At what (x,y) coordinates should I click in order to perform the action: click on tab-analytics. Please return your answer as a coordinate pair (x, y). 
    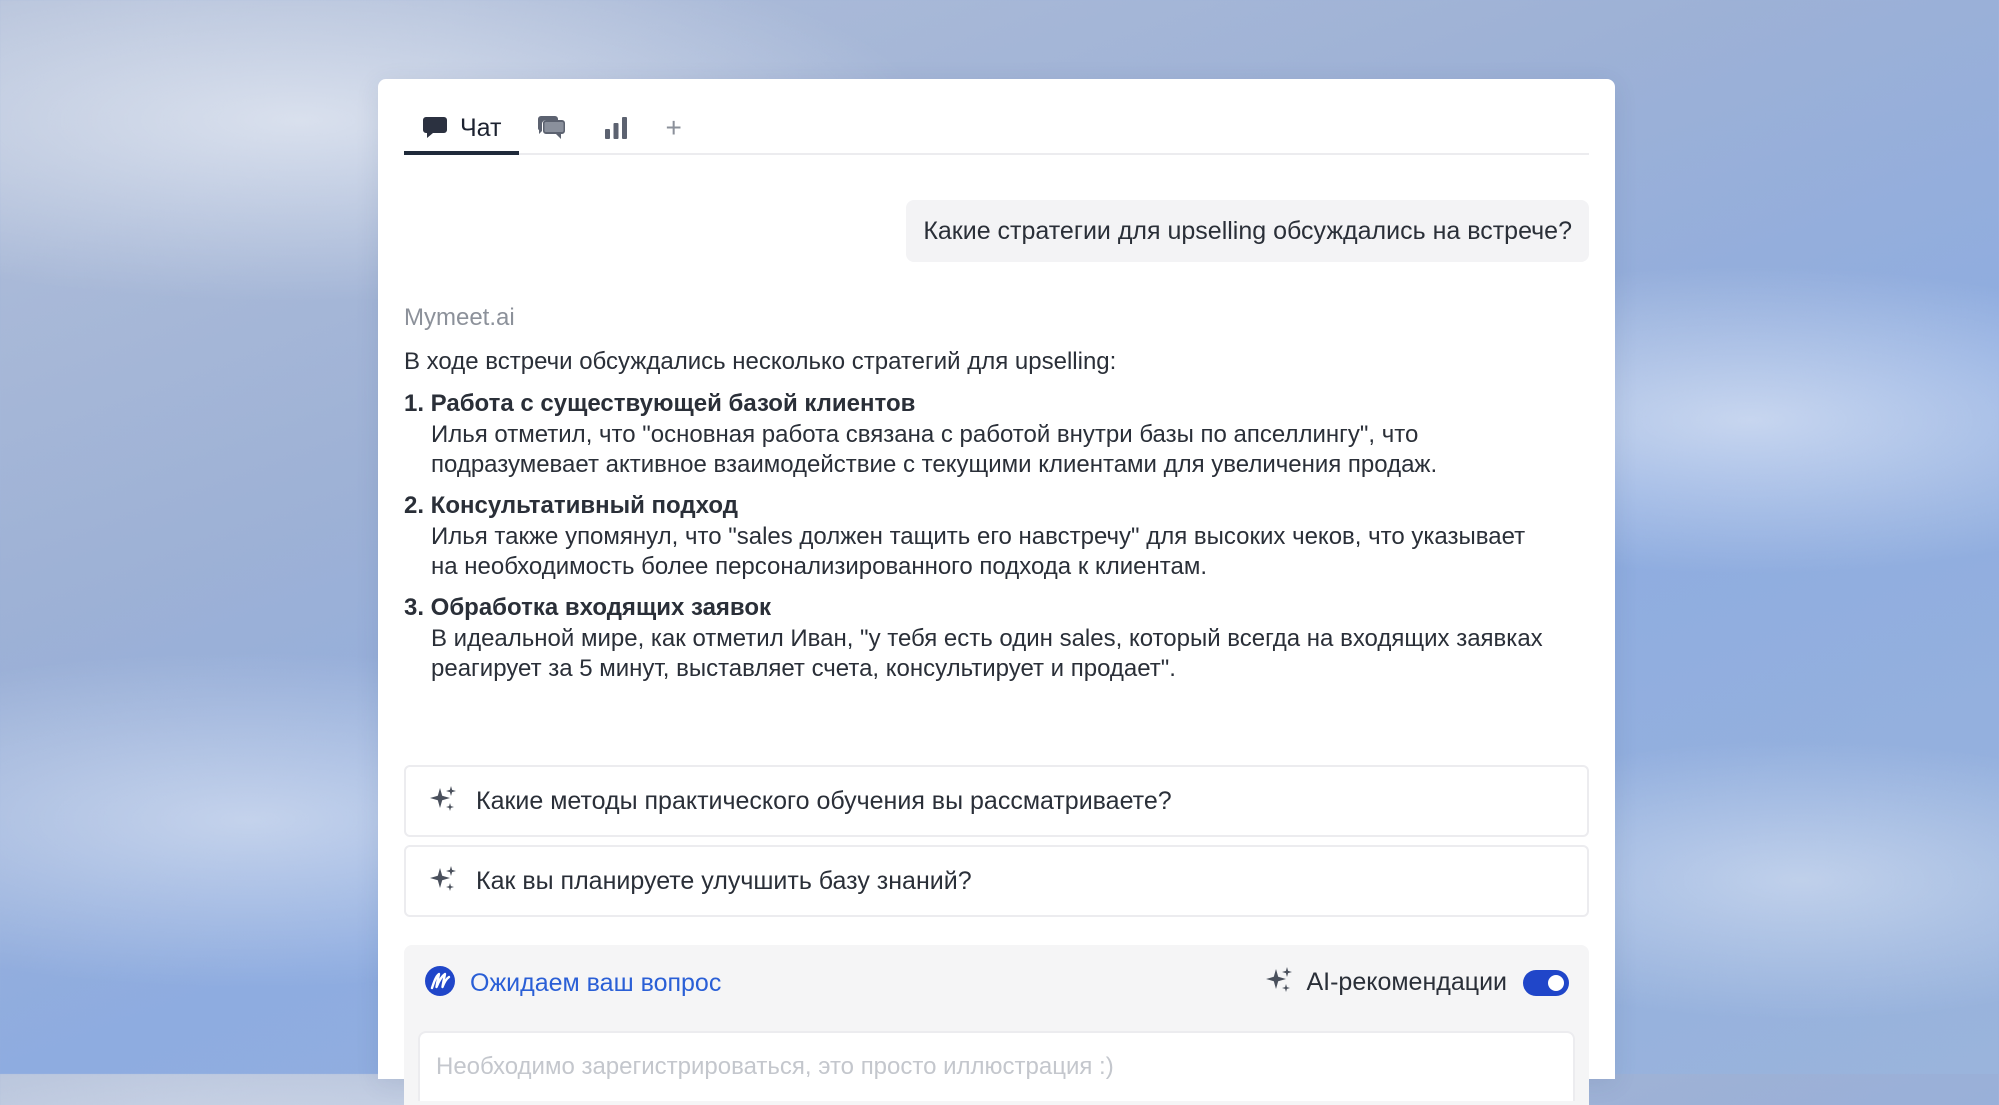
    Looking at the image, I should click on (616, 128).